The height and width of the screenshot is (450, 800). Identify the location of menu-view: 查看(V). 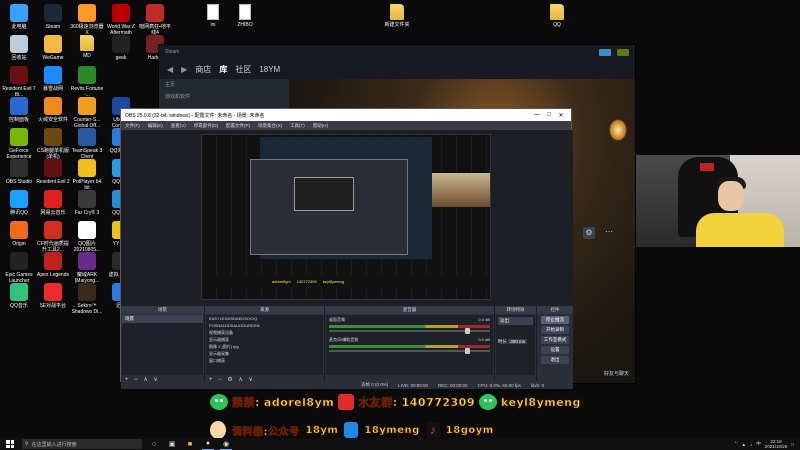
(178, 126).